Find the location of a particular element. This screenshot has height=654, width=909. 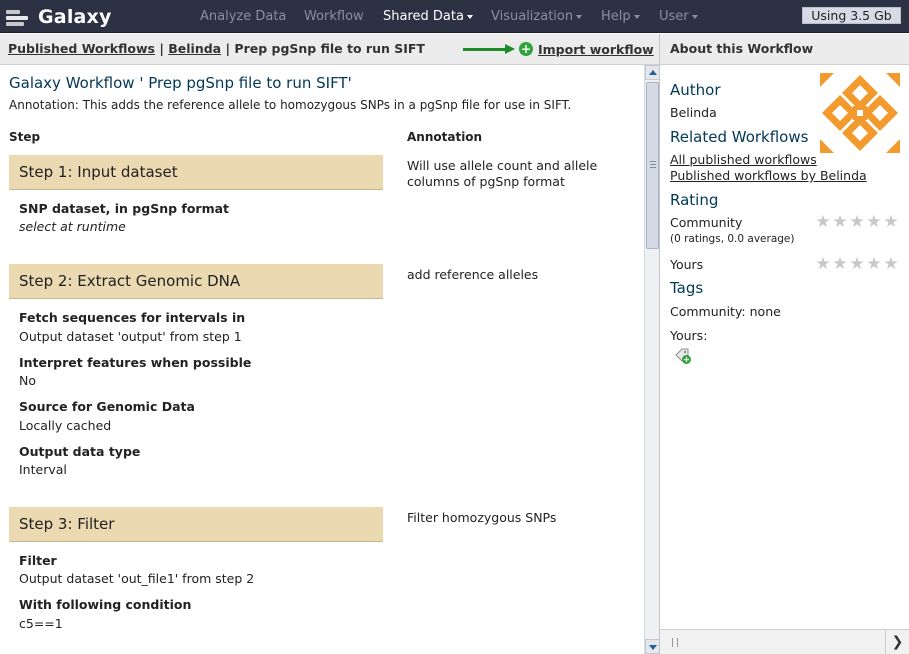

param-label: SNP dataset, in pgSnp format is located at coordinates (124, 208).